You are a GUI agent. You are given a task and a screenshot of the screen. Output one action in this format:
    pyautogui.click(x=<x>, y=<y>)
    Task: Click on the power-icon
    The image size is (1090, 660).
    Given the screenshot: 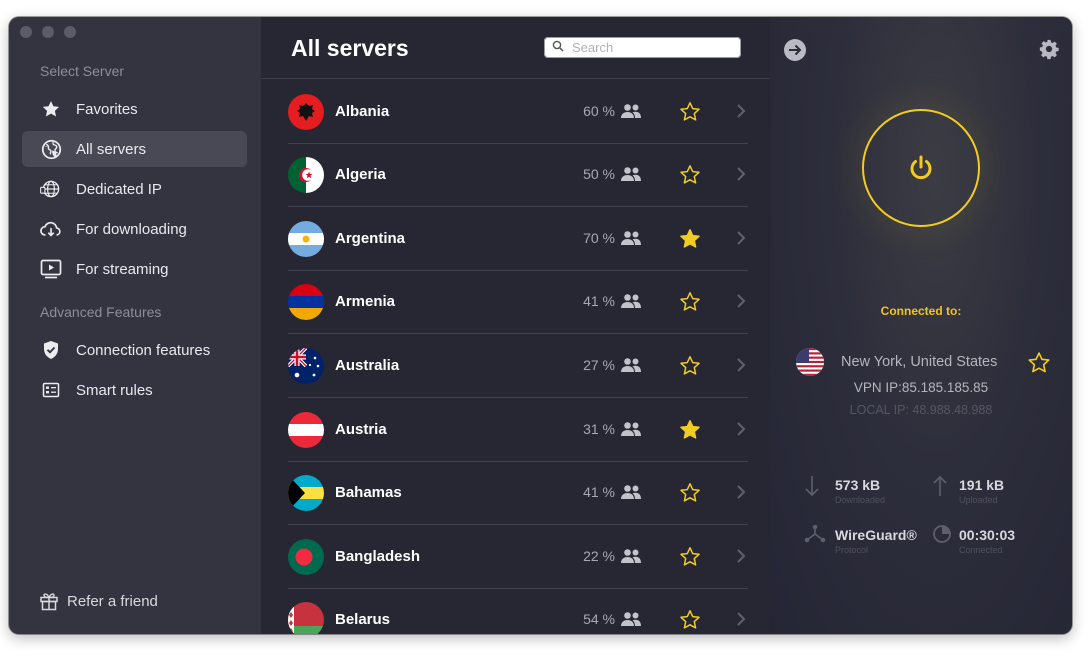 What is the action you would take?
    pyautogui.click(x=921, y=167)
    